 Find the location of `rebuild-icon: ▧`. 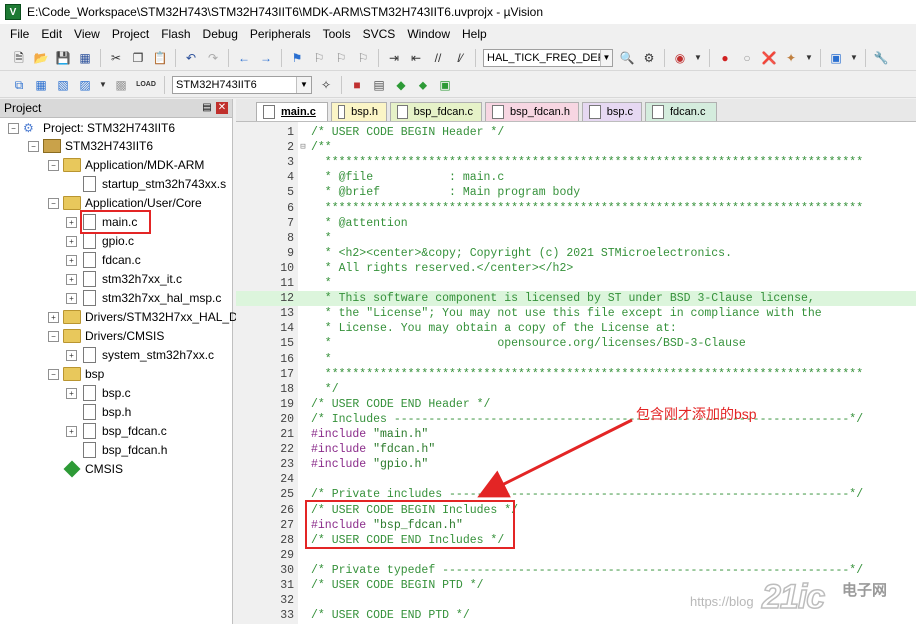

rebuild-icon: ▧ is located at coordinates (63, 85).